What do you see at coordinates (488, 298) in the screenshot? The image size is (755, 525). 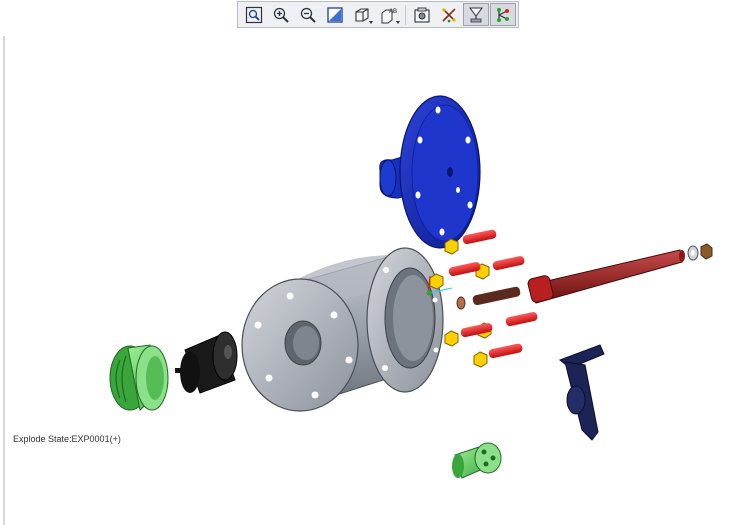 I see `brown-pin` at bounding box center [488, 298].